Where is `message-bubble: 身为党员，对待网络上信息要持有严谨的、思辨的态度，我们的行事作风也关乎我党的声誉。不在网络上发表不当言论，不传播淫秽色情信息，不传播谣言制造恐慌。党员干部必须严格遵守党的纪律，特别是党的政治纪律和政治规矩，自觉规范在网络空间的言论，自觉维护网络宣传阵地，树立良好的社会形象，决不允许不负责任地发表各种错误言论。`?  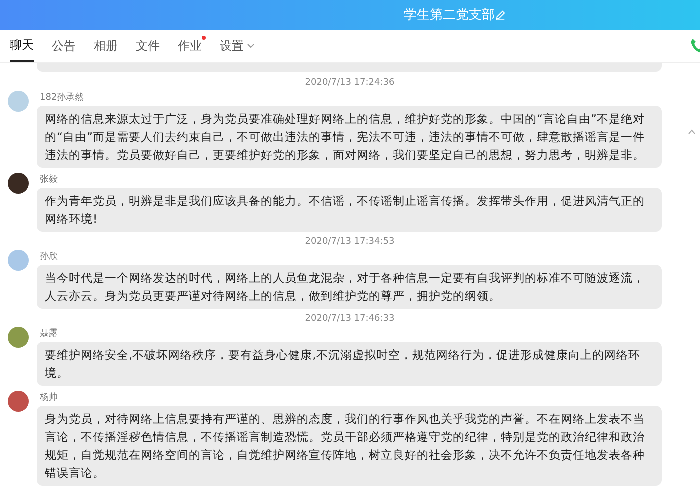 message-bubble: 身为党员，对待网络上信息要持有严谨的、思辨的态度，我们的行事作风也关乎我党的声誉。不在网络上发表不当言论，不传播淫秽色情信息，不传播谣言制造恐慌。党员干部必须严格遵守党的纪律，特别是党的政治纪律和政治规矩，自觉规范在网络空间的言论，自觉维护网络宣传阵地，树立良好的社会形象，决不允许不负责任地发表各种错误言论。 is located at coordinates (349, 446).